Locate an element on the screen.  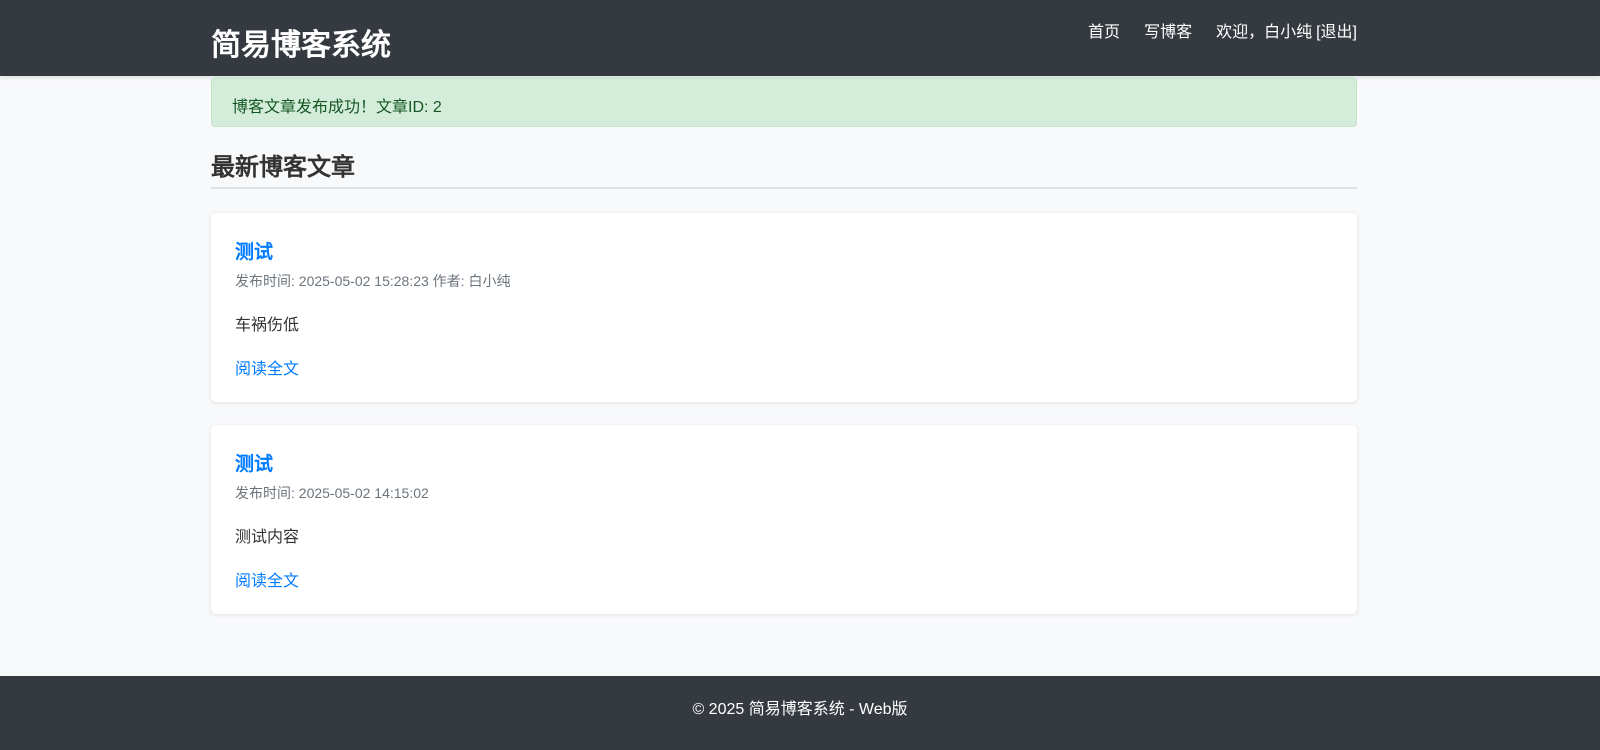
post-excerpt: 测试内容 is located at coordinates (267, 537).